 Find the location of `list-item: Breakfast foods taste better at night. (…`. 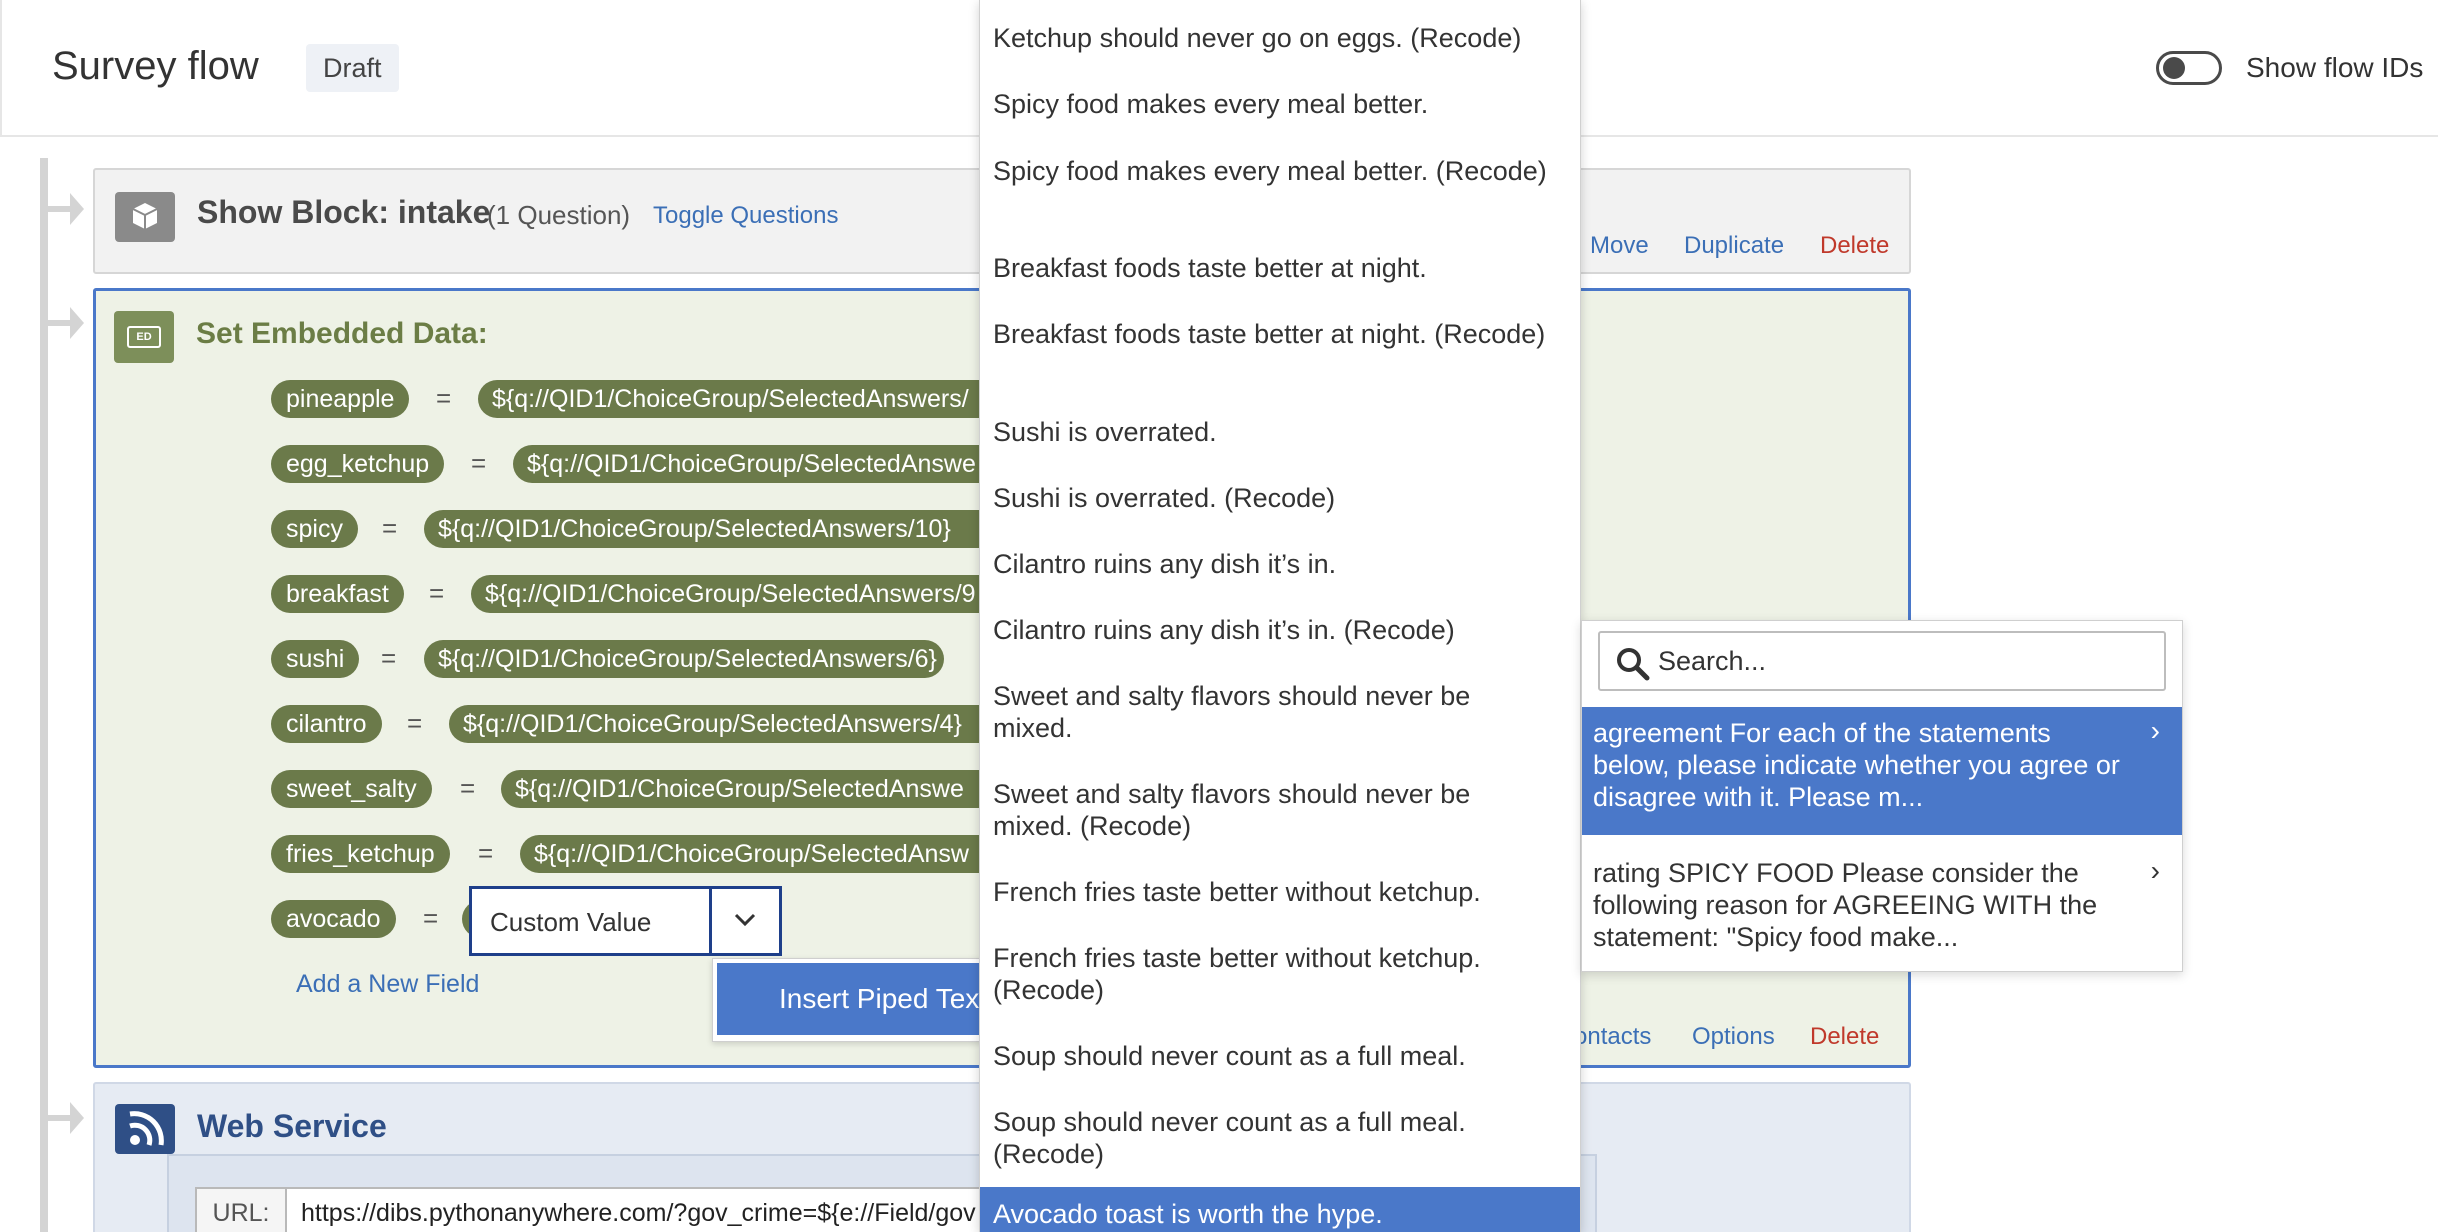

list-item: Breakfast foods taste better at night. (… is located at coordinates (1273, 334).